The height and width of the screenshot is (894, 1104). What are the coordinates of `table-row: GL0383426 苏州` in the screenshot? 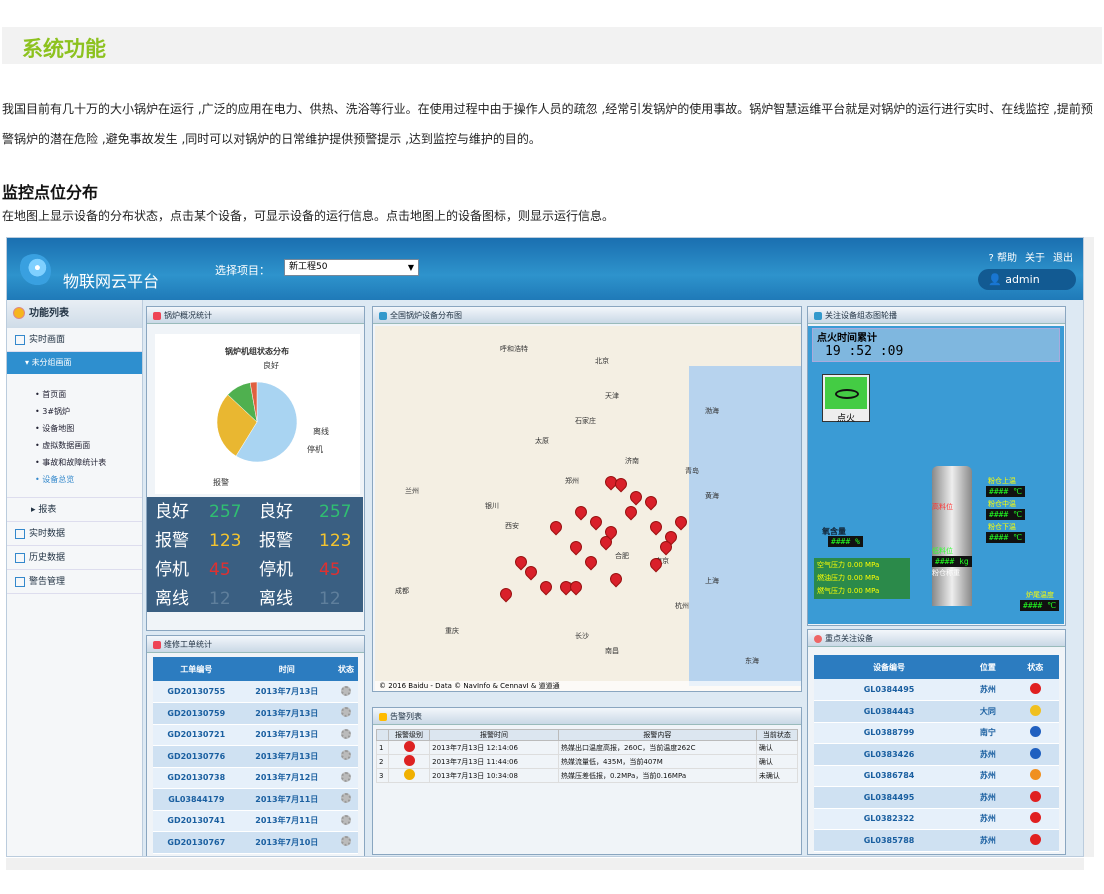 It's located at (936, 754).